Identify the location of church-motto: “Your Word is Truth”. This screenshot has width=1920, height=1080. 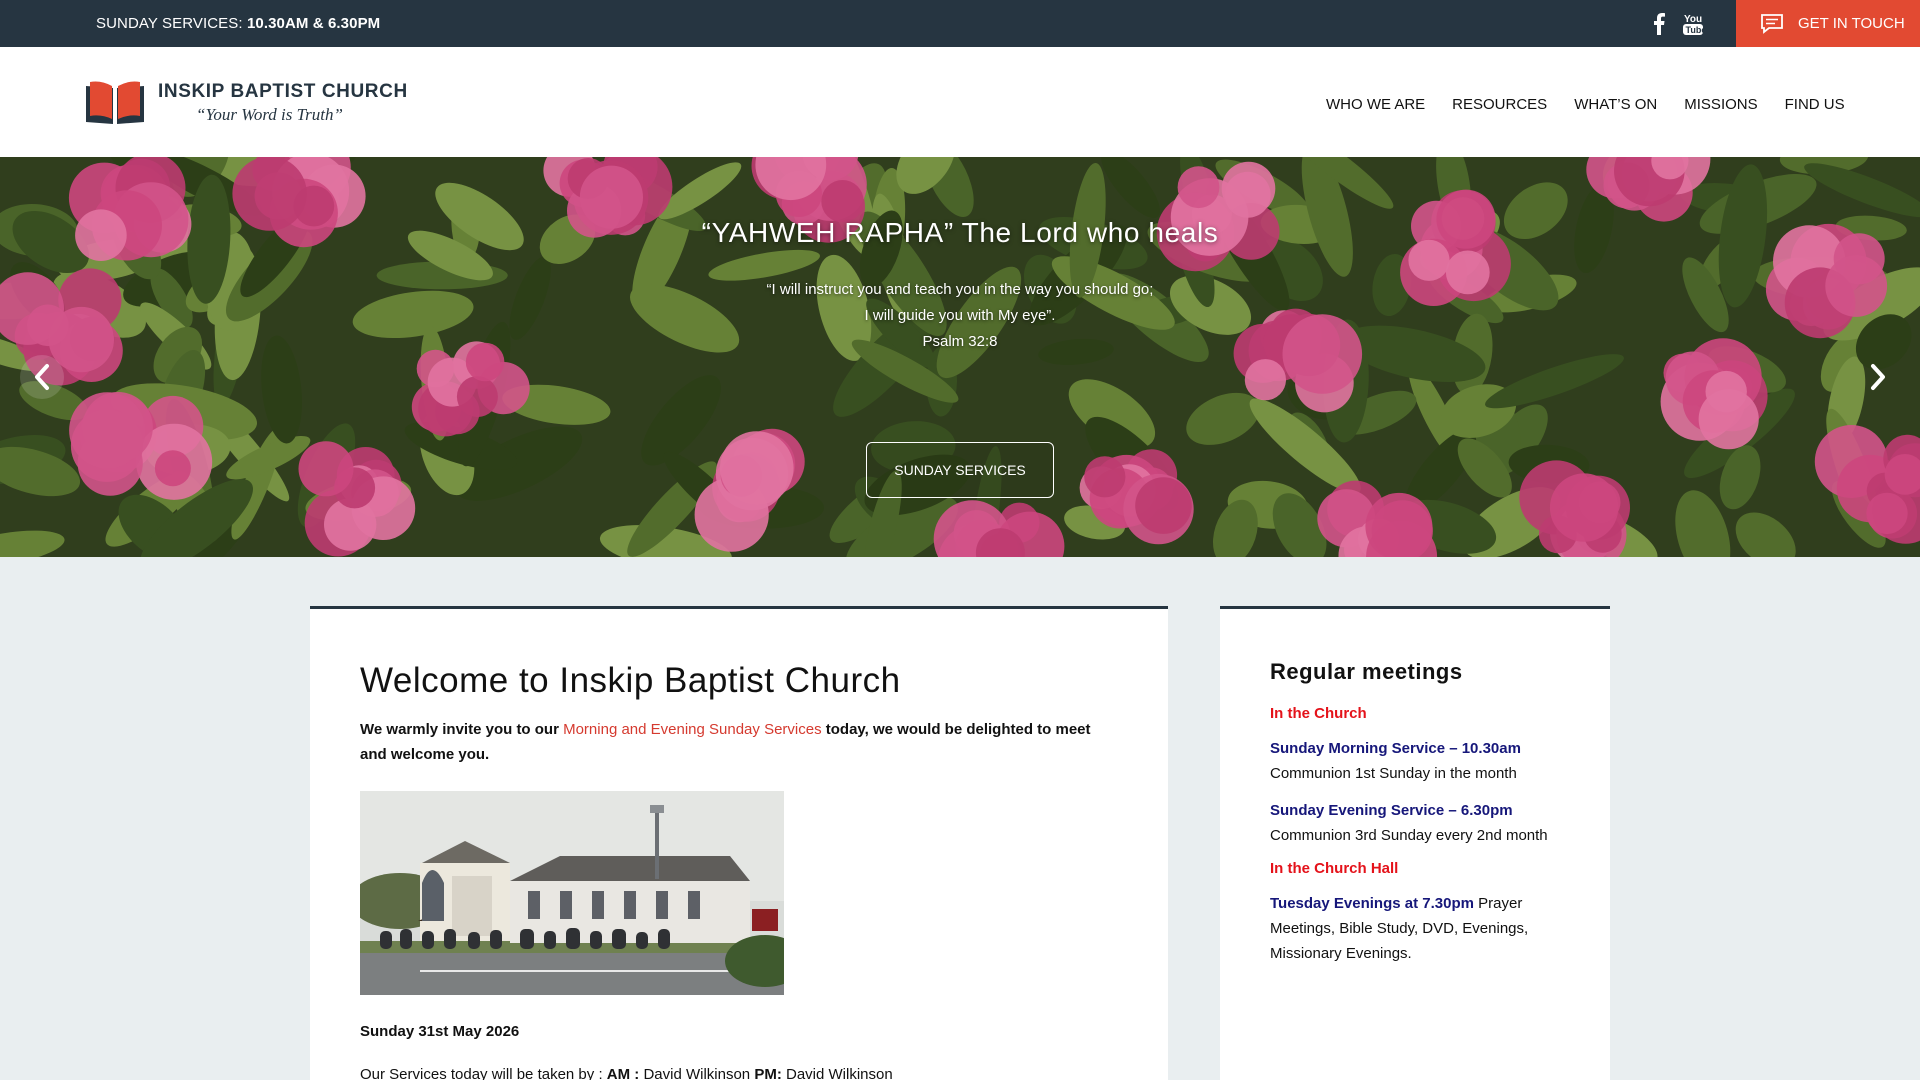
(269, 114).